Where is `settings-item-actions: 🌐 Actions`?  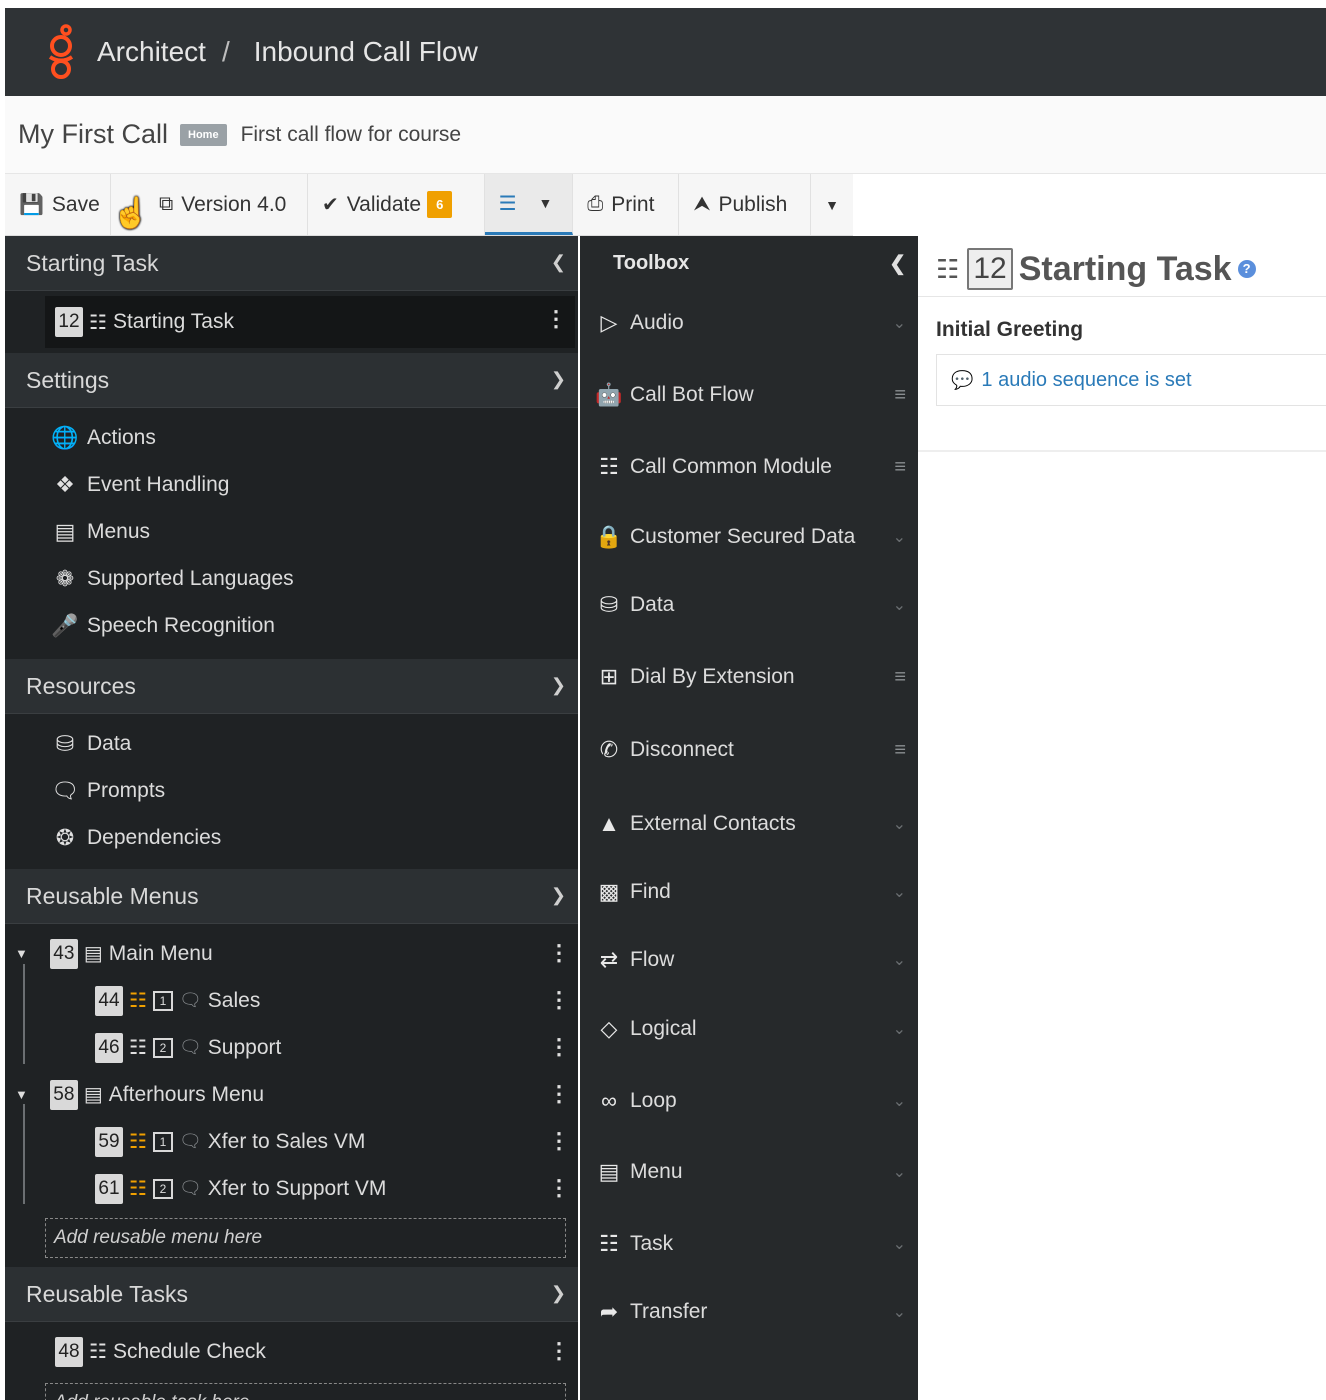
settings-item-actions: 🌐 Actions is located at coordinates (314, 437).